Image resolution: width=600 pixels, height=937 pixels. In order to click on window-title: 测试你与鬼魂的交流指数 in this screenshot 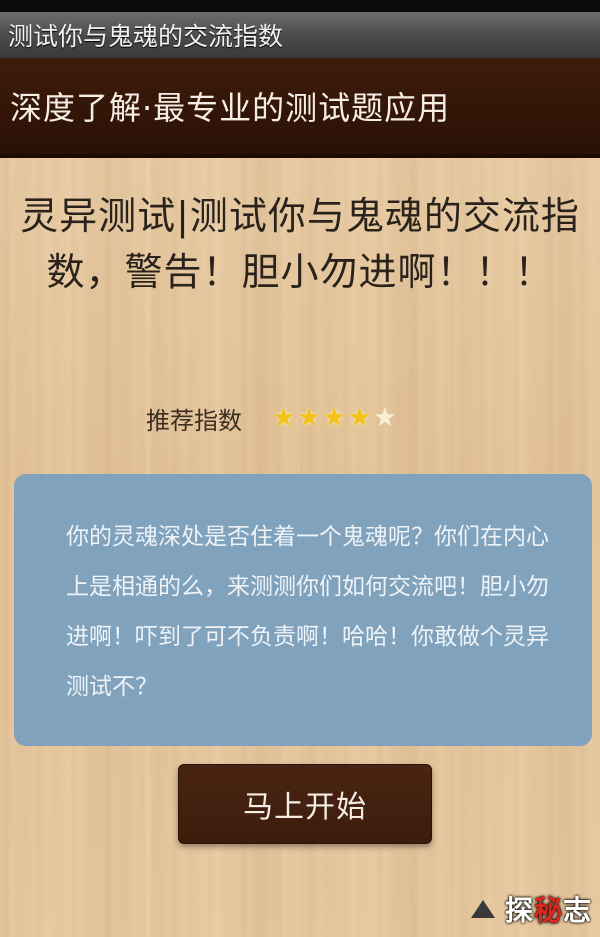, I will do `click(146, 36)`.